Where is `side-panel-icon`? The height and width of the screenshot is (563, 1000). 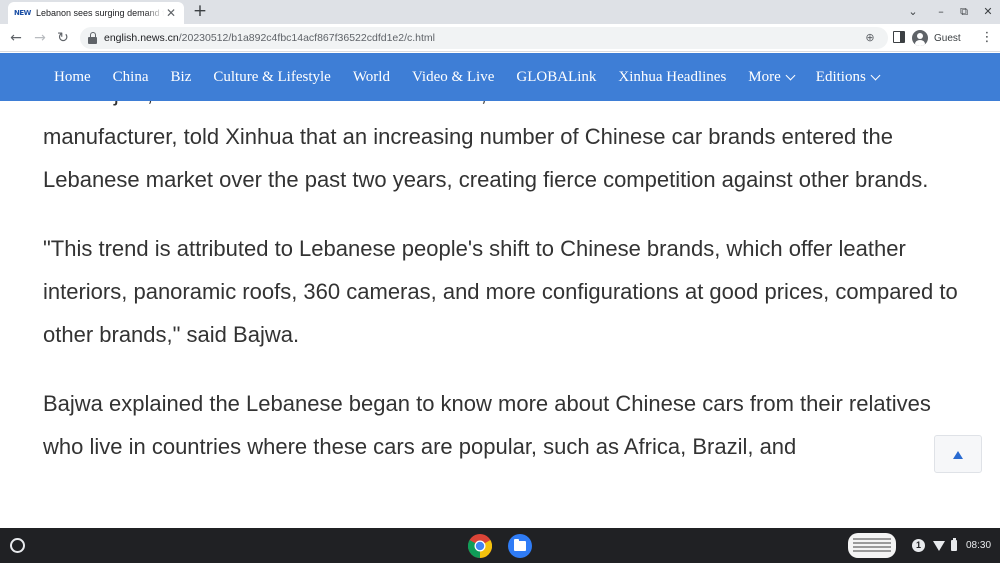 side-panel-icon is located at coordinates (899, 37).